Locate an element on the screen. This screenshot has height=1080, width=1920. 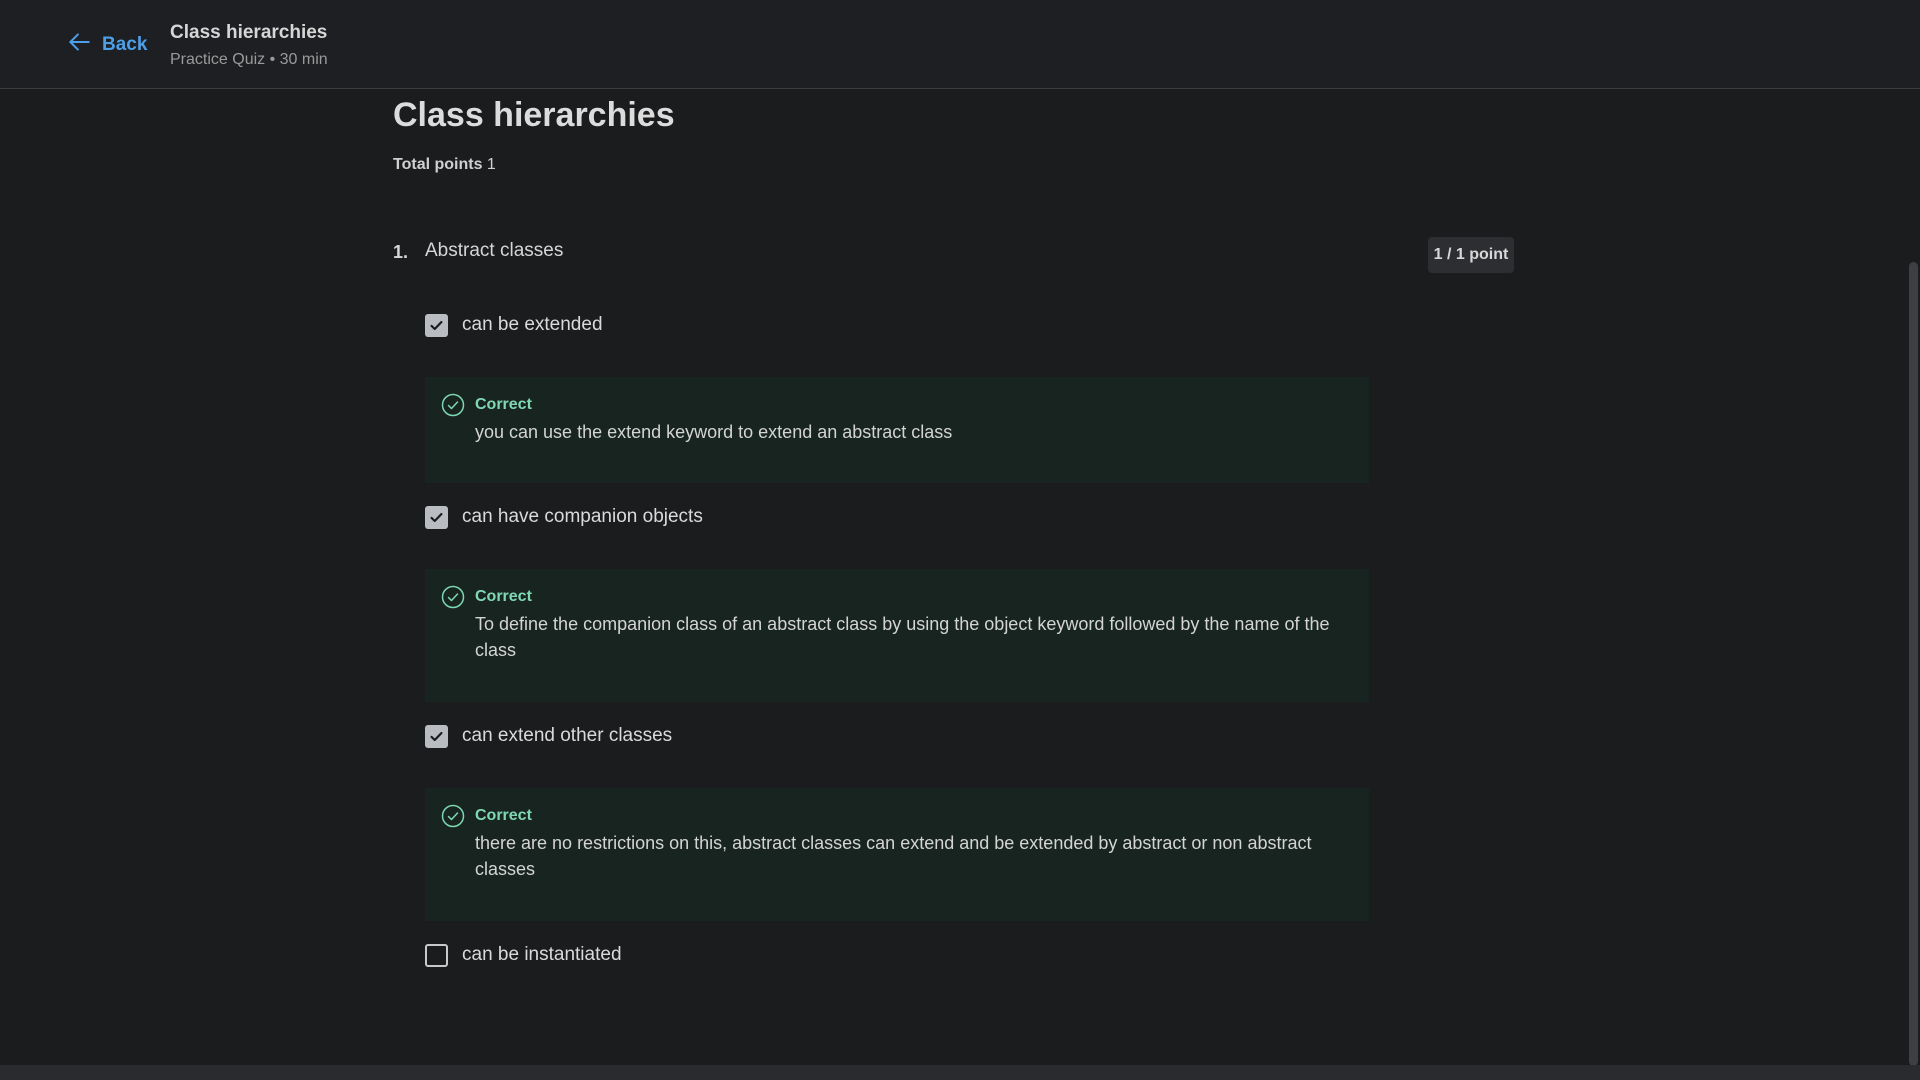
question-number: 1. is located at coordinates (401, 252).